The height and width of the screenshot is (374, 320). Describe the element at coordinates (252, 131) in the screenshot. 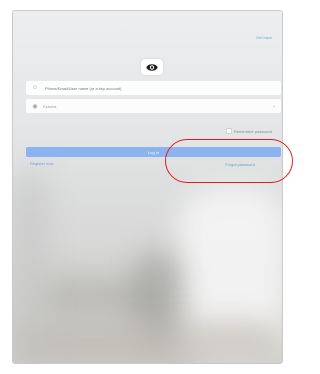

I see `remember-label: Remember password` at that location.